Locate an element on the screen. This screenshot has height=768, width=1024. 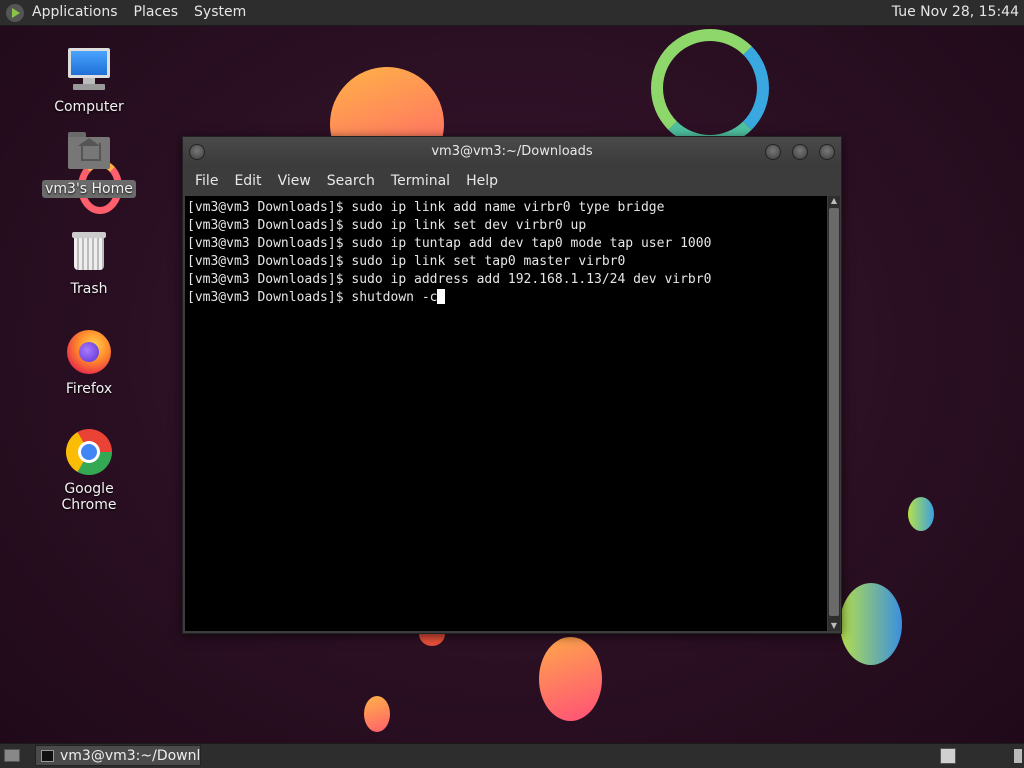
minimize-button is located at coordinates (773, 152).